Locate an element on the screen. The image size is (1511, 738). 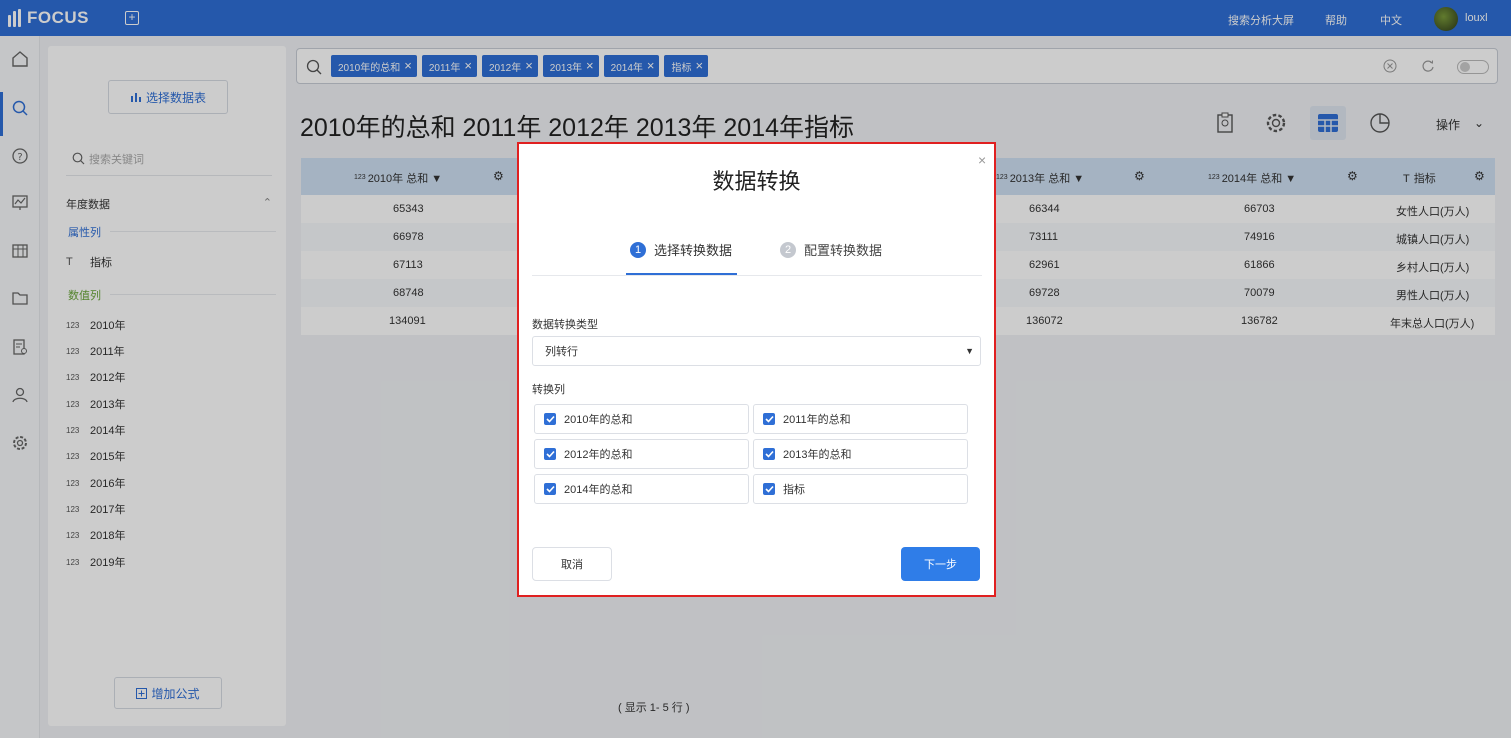
transform-type-select: 列转行 ▼ is located at coordinates (756, 351).